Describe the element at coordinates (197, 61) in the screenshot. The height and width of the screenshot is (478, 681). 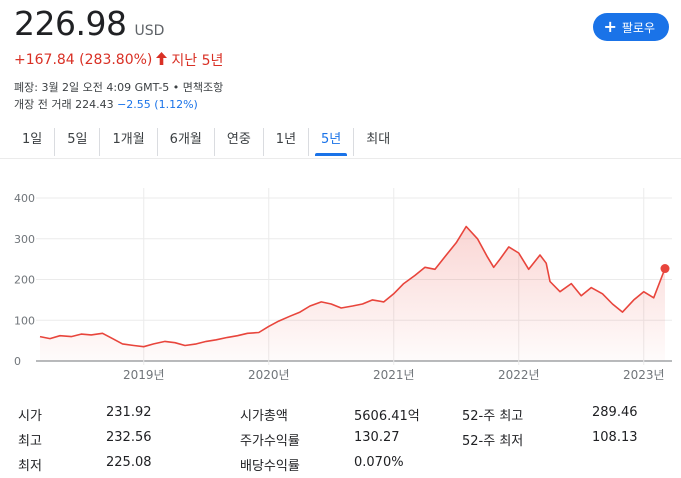
I see `change-period: 지난 5년` at that location.